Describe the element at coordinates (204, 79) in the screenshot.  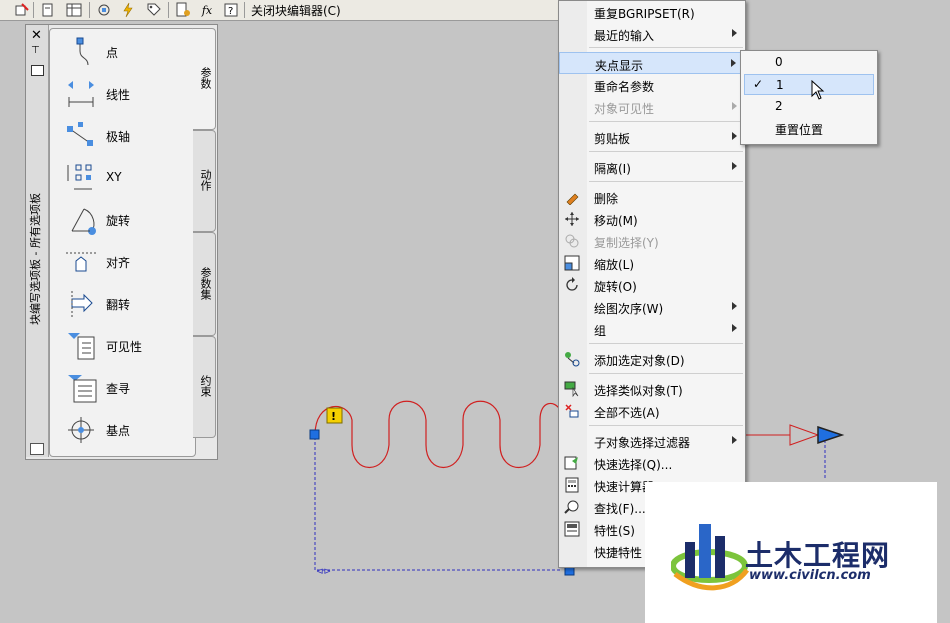
I see `tab-parameters: 参数` at that location.